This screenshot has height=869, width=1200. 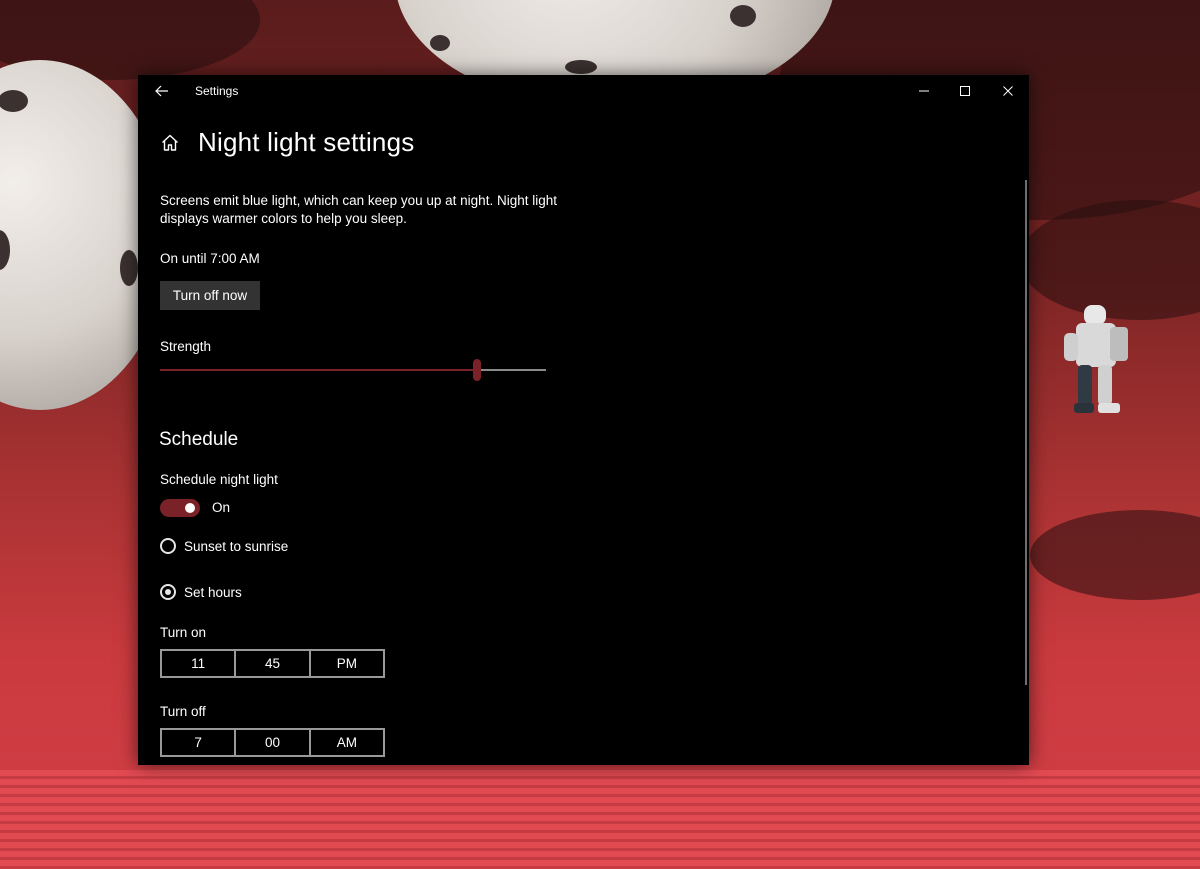 I want to click on hour-field: 7, so click(x=199, y=742).